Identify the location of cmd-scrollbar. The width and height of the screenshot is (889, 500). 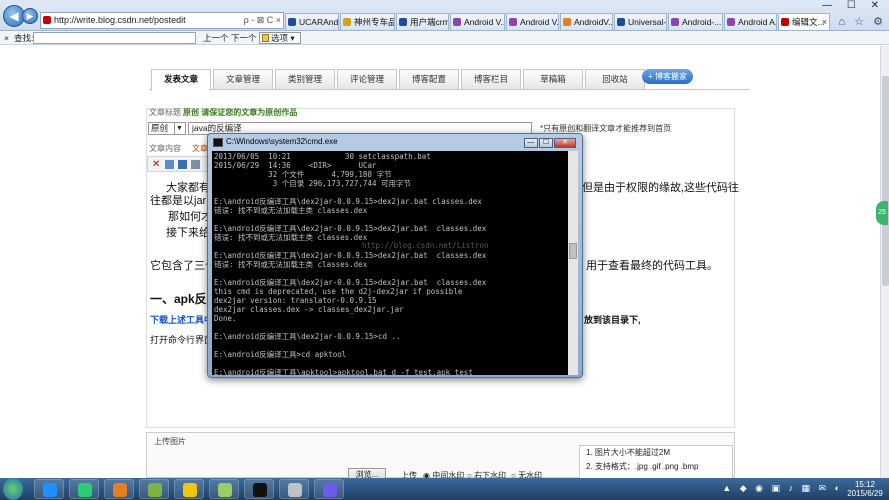
(573, 263).